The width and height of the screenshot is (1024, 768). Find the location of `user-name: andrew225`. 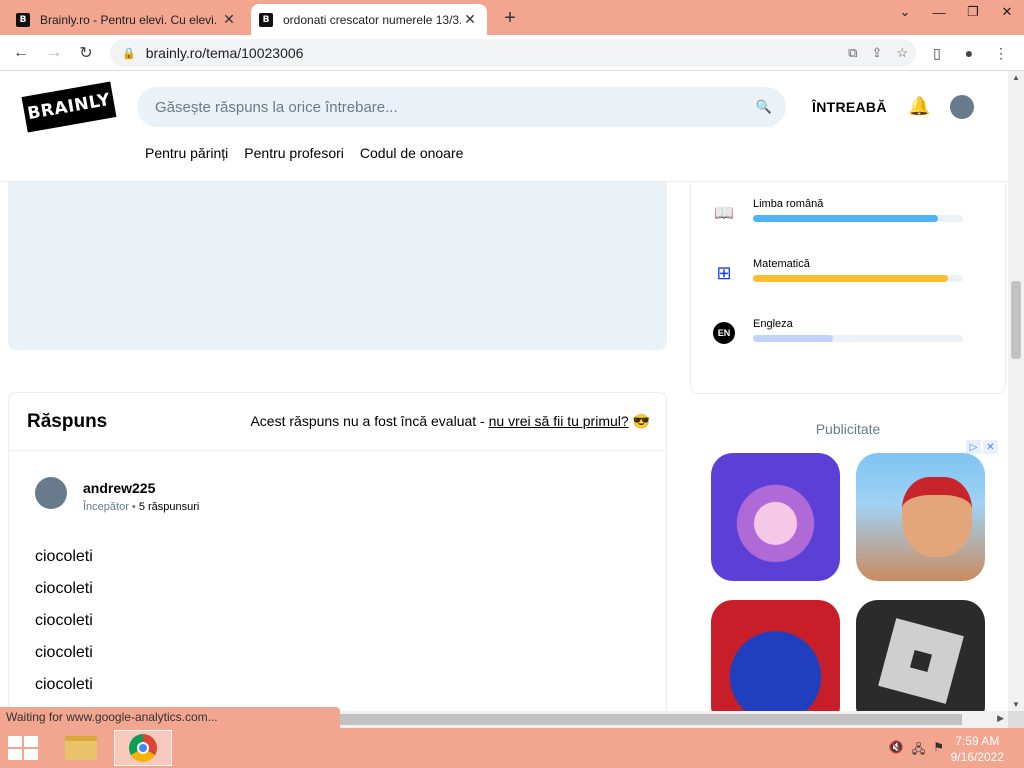

user-name: andrew225 is located at coordinates (119, 488).